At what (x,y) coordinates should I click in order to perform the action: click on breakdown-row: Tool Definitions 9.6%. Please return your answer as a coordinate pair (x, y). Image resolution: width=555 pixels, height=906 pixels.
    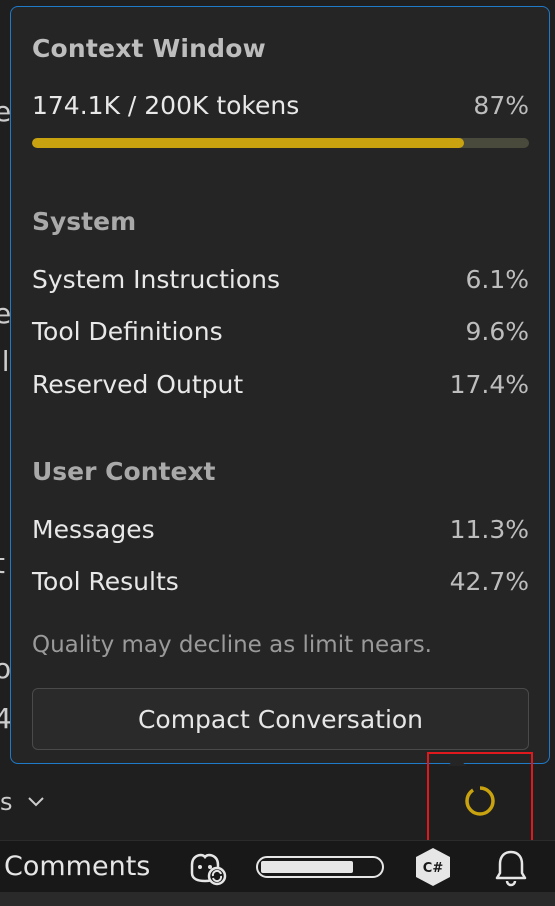
    Looking at the image, I should click on (280, 331).